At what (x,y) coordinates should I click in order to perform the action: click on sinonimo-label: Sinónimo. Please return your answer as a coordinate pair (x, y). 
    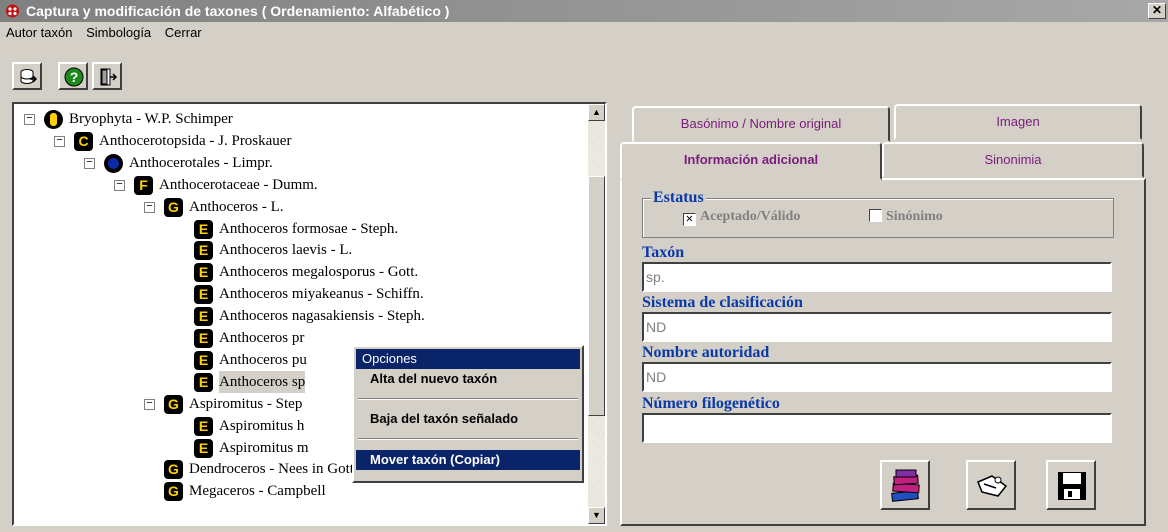
    Looking at the image, I should click on (914, 216).